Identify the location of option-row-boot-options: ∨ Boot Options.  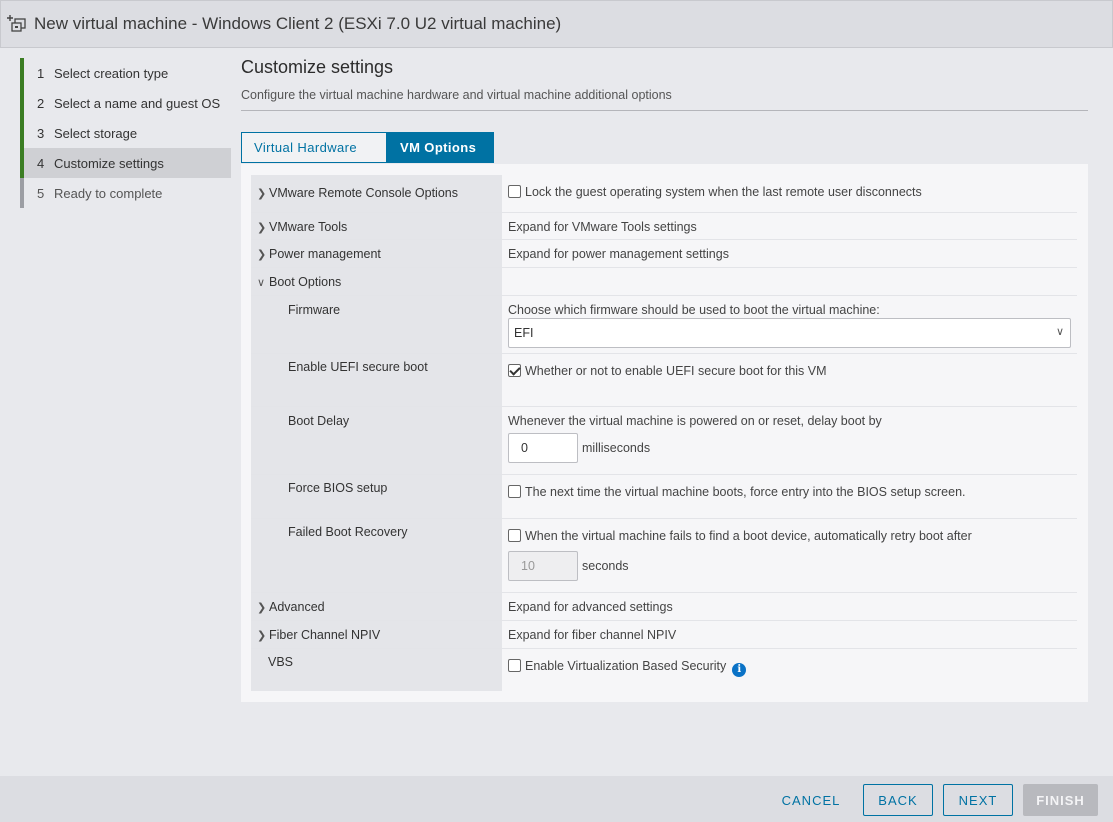
(664, 282).